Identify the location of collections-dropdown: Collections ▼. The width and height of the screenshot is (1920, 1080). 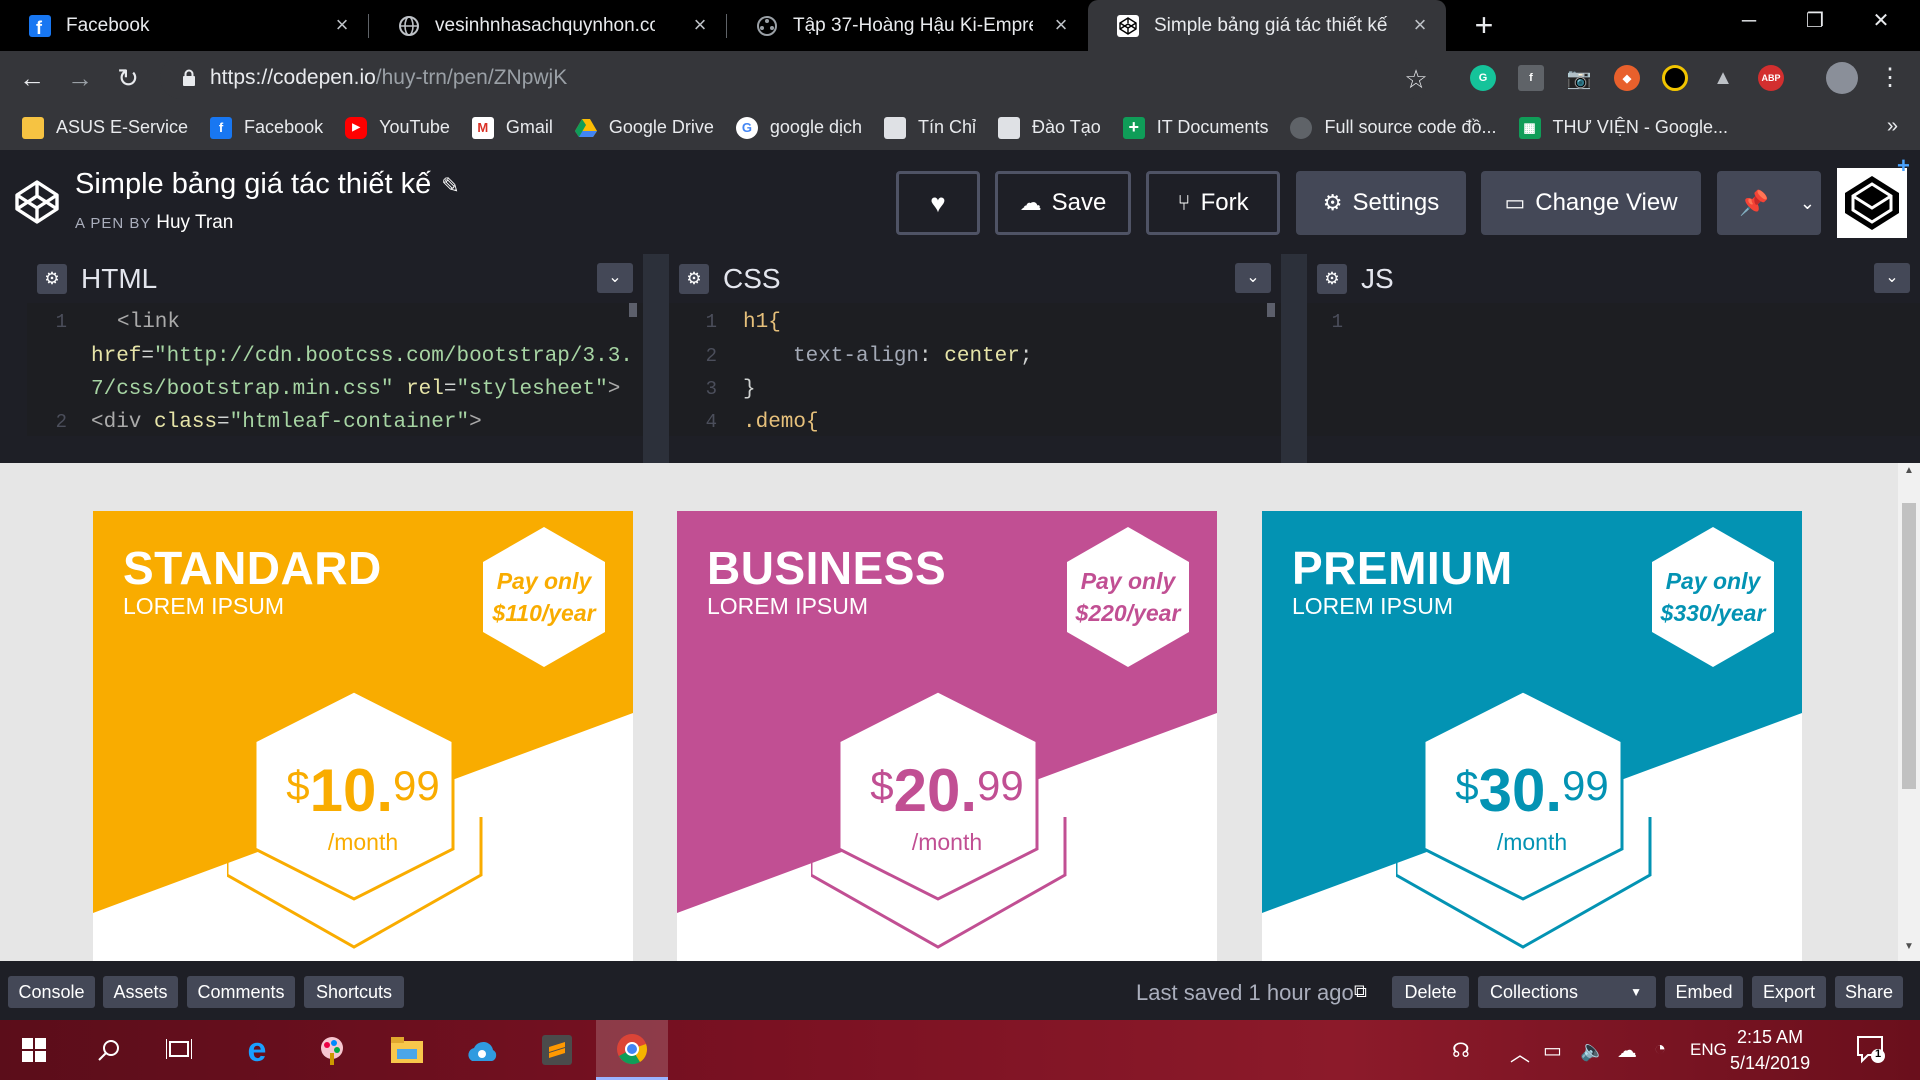
(1567, 992).